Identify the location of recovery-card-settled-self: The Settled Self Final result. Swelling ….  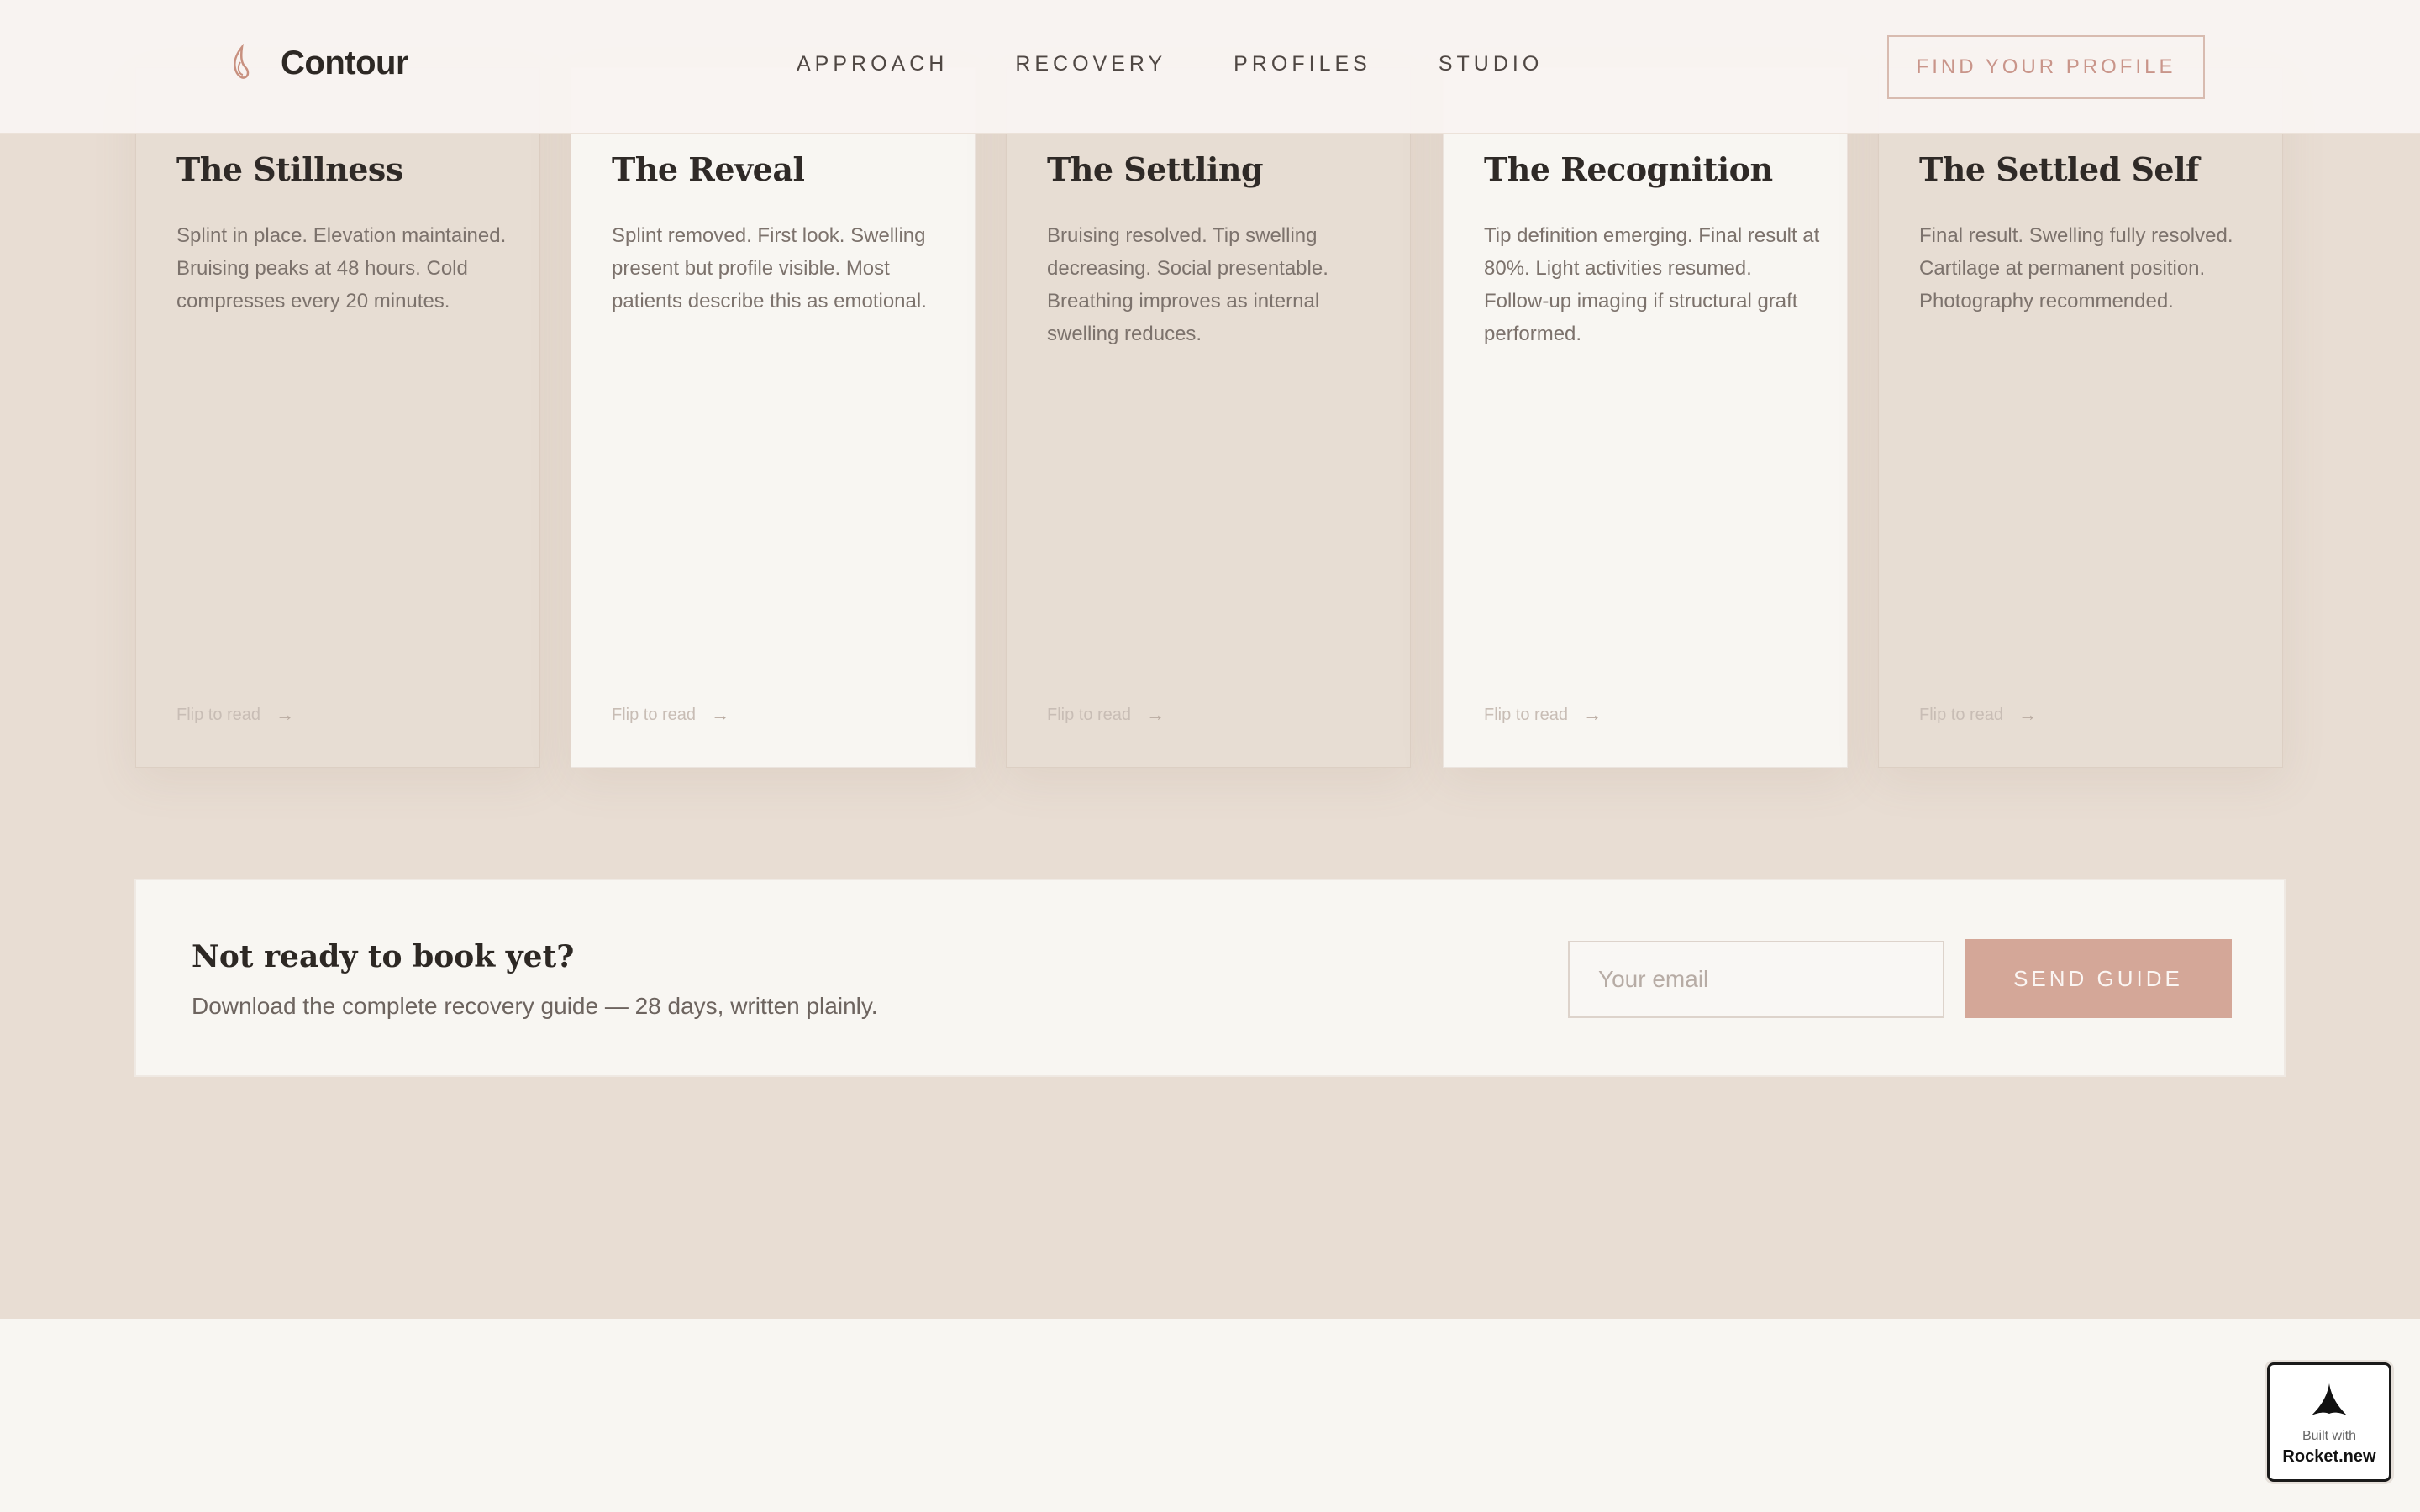
(2081, 417).